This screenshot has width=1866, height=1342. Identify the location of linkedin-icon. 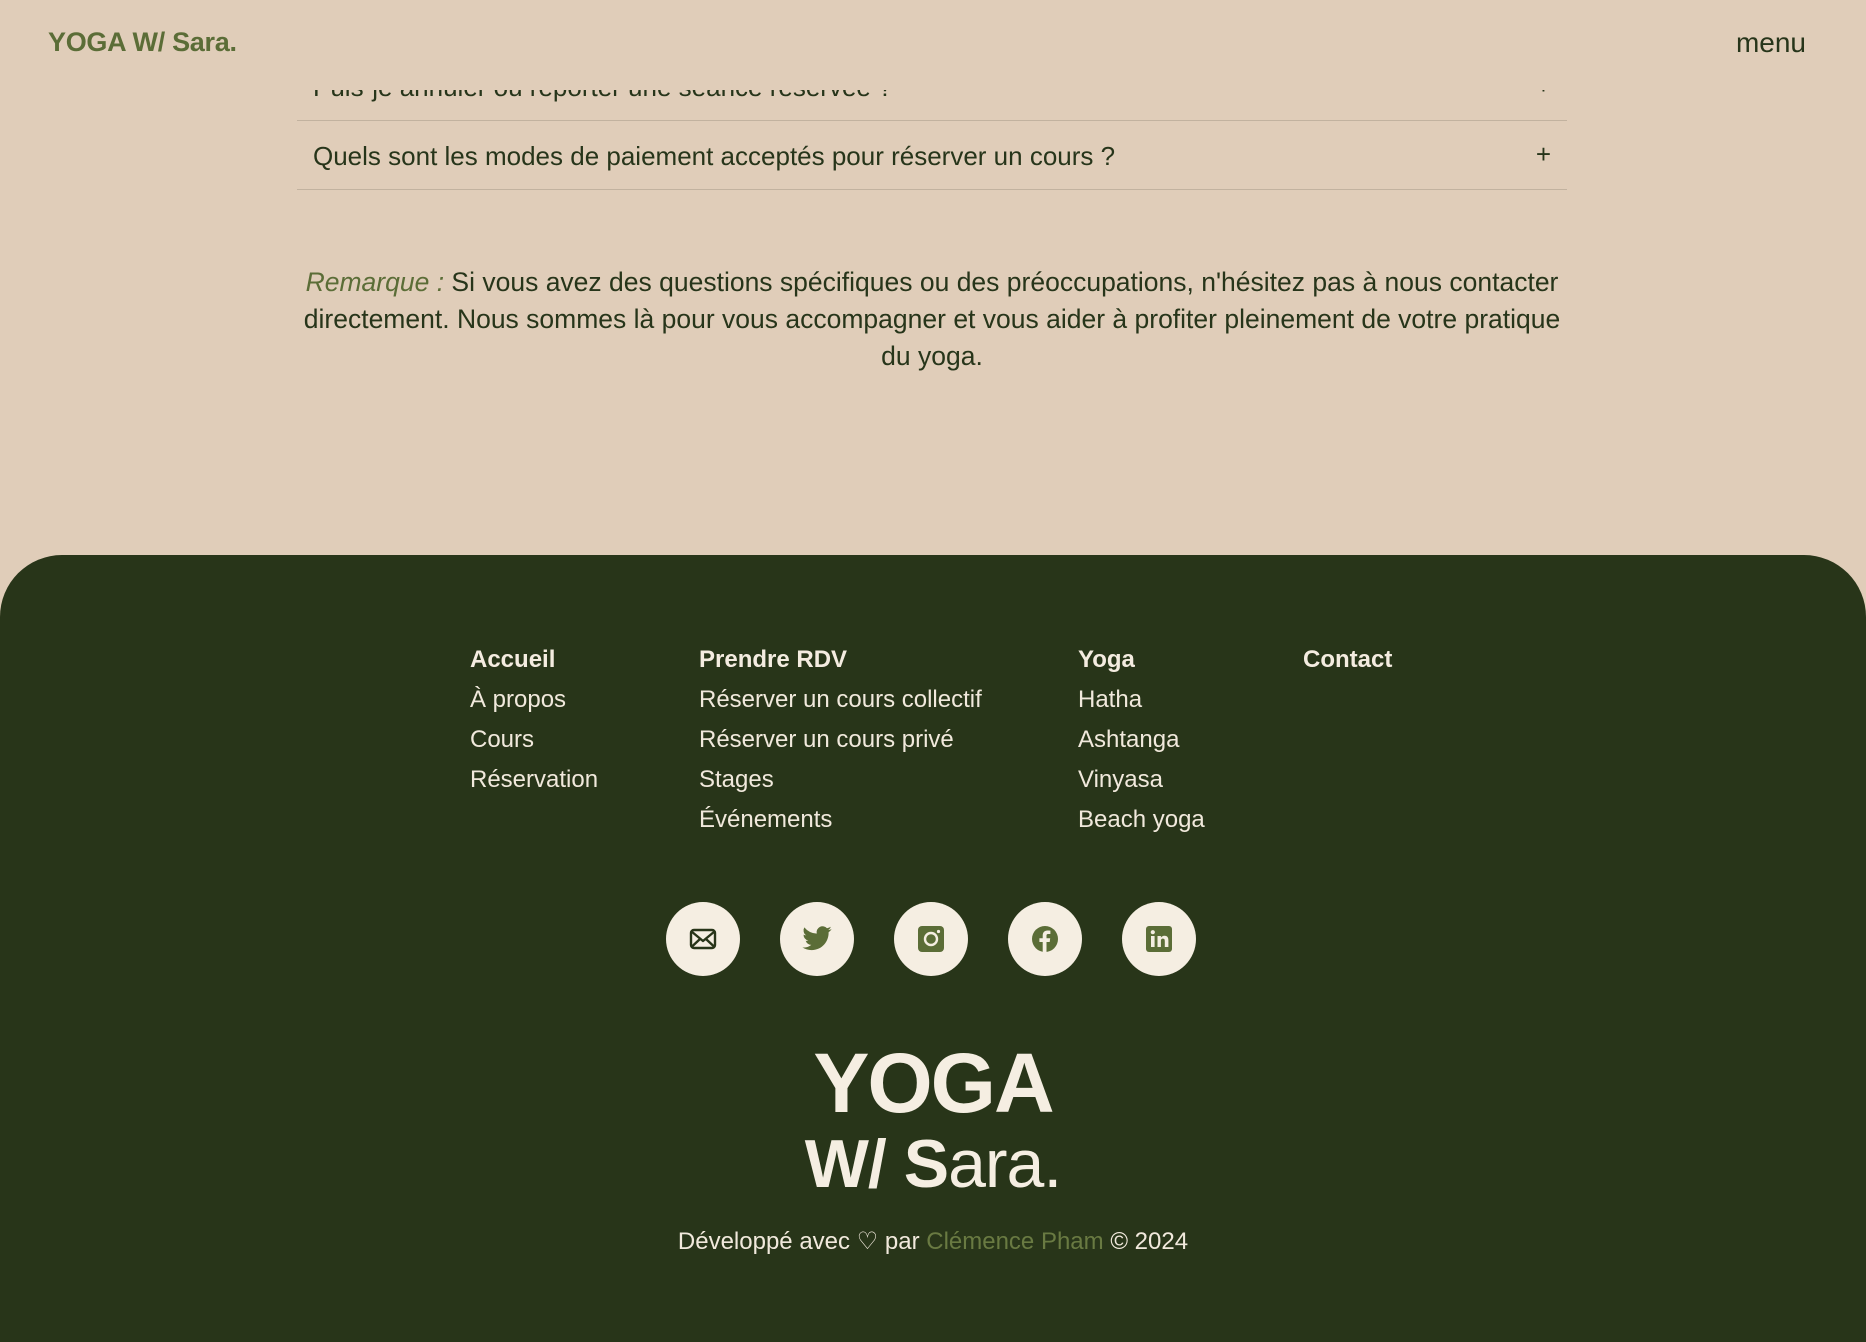
(1159, 939).